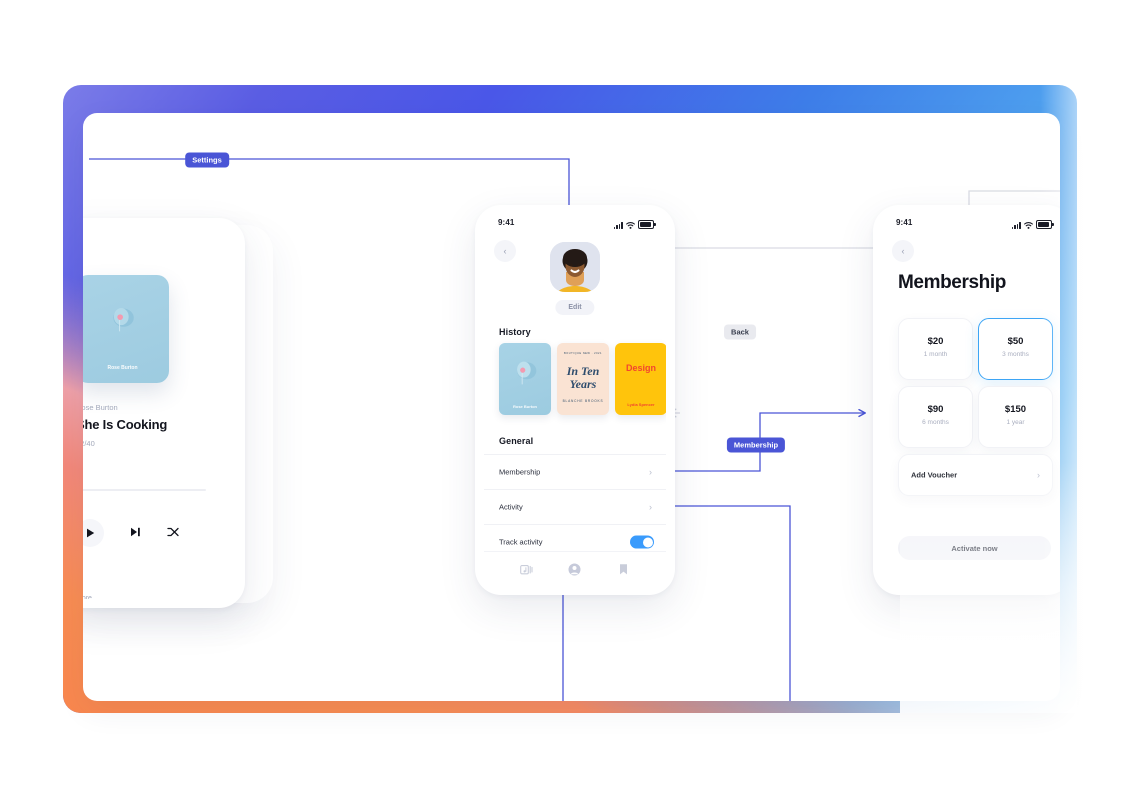  What do you see at coordinates (1015, 349) in the screenshot?
I see `plan-card-50: $50 3 months` at bounding box center [1015, 349].